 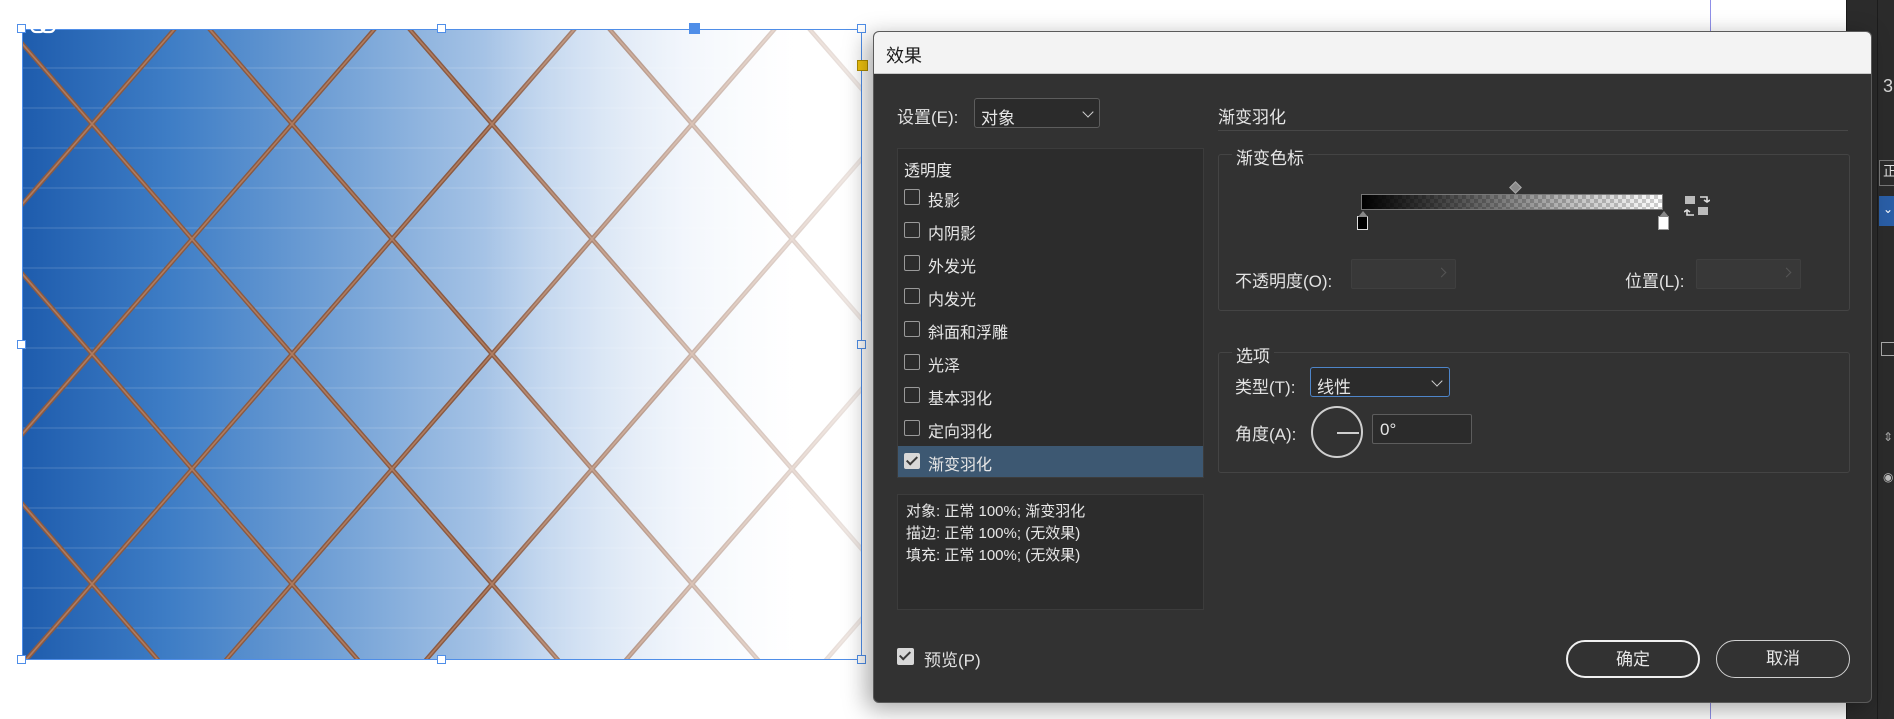 I want to click on angle-needle, so click(x=1348, y=433).